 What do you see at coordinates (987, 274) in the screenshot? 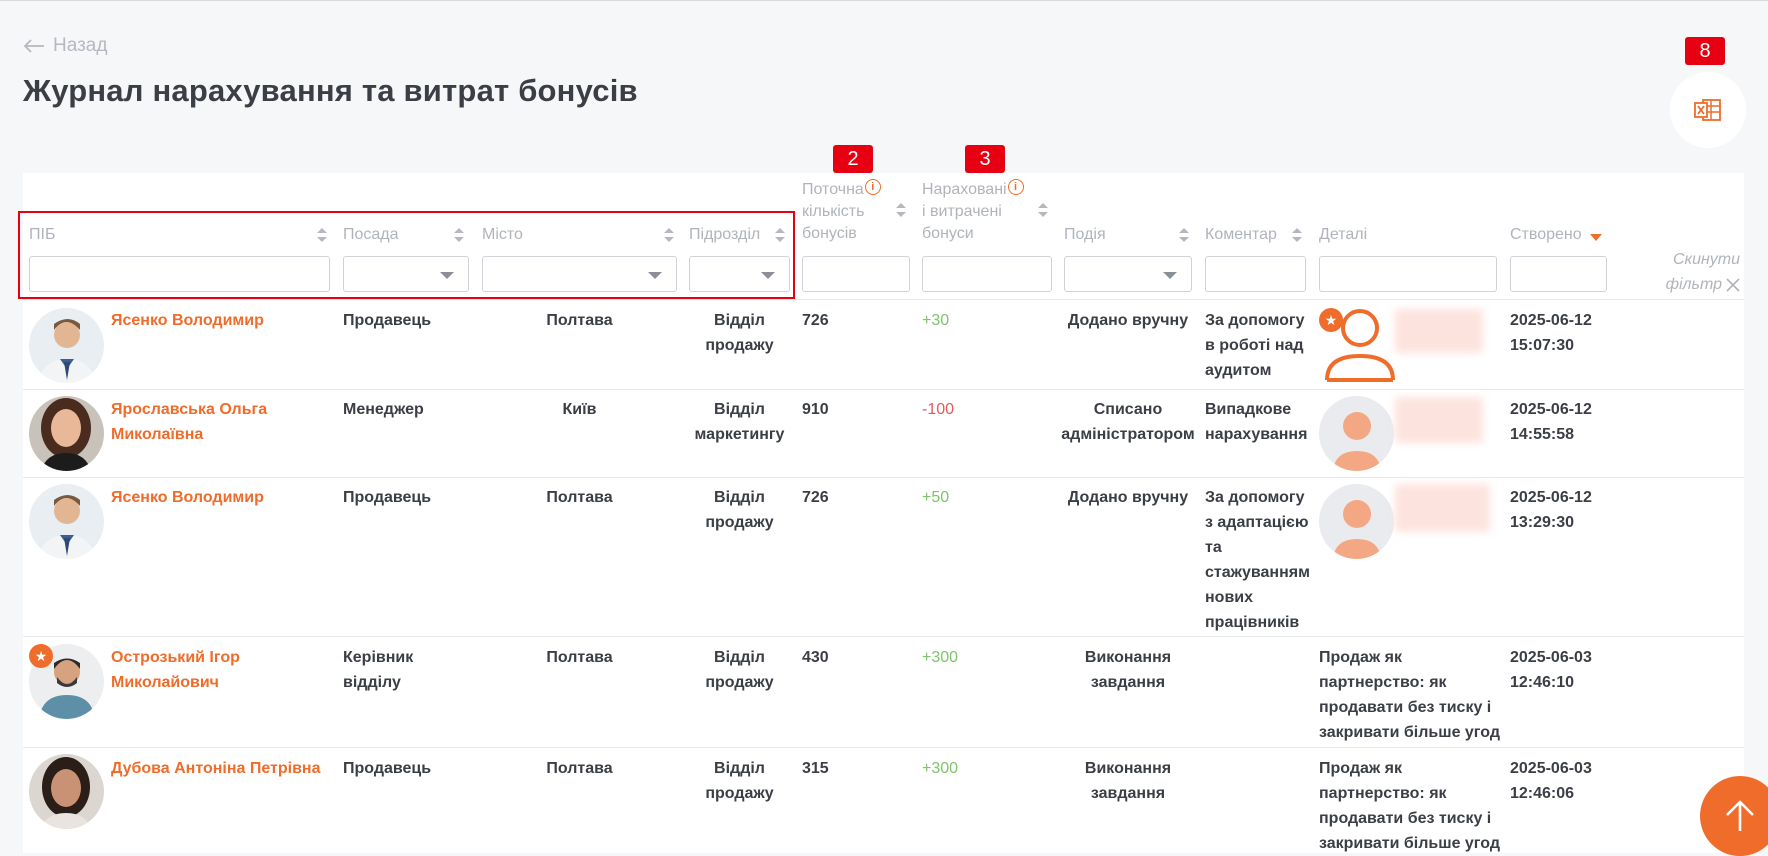
I see `accrued-filter-input` at bounding box center [987, 274].